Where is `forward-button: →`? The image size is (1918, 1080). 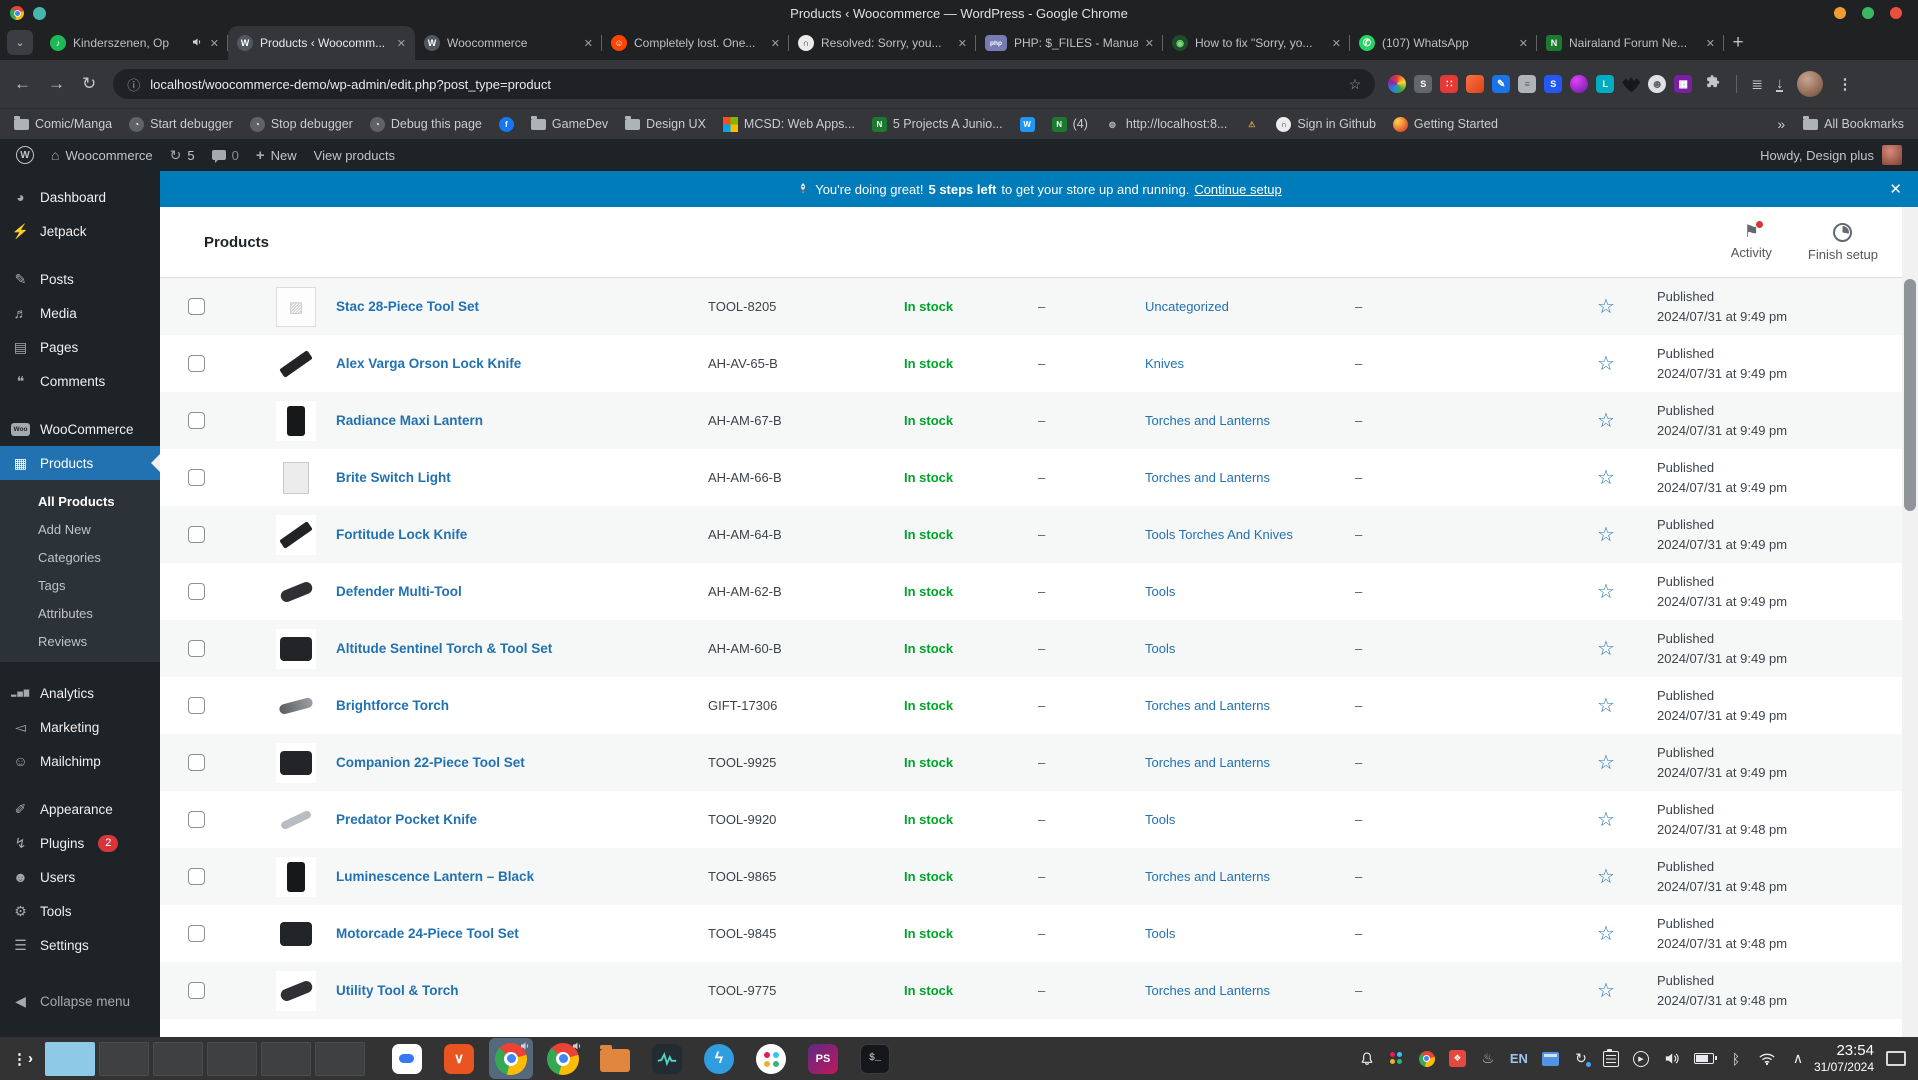
forward-button: → is located at coordinates (56, 84).